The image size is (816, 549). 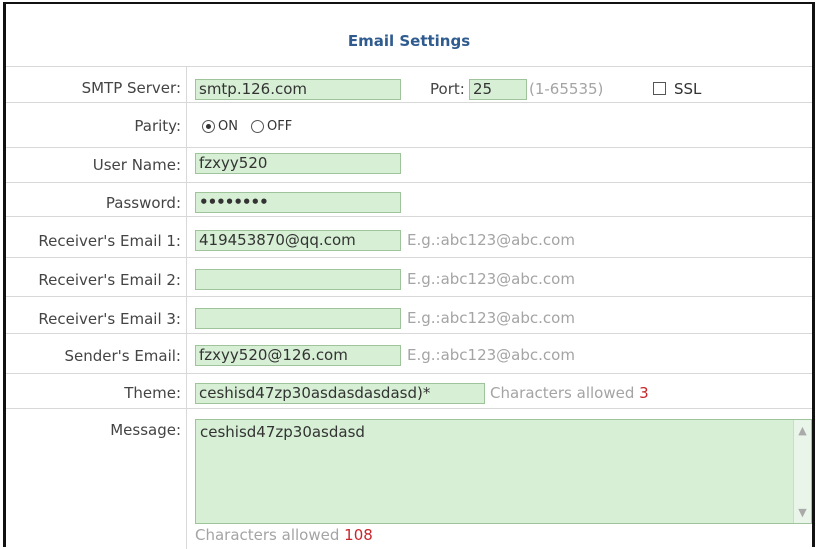 I want to click on receiver2-label: Receiver's Email 2:, so click(x=96, y=277).